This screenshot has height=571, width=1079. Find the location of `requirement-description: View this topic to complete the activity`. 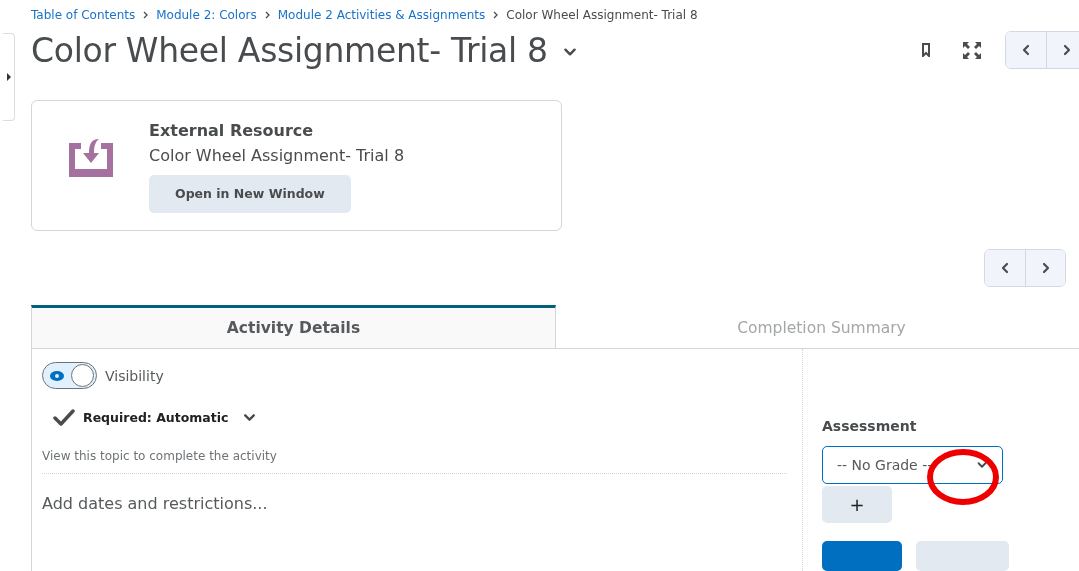

requirement-description: View this topic to complete the activity is located at coordinates (160, 456).